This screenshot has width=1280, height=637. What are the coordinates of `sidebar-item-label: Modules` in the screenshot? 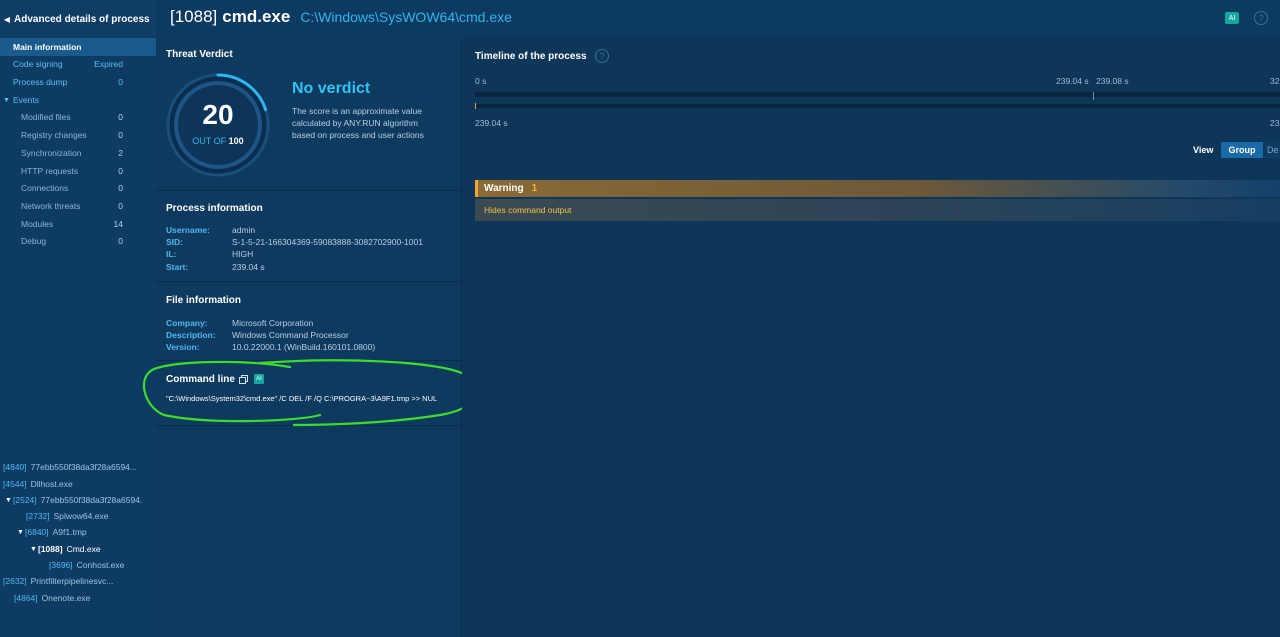 It's located at (37, 224).